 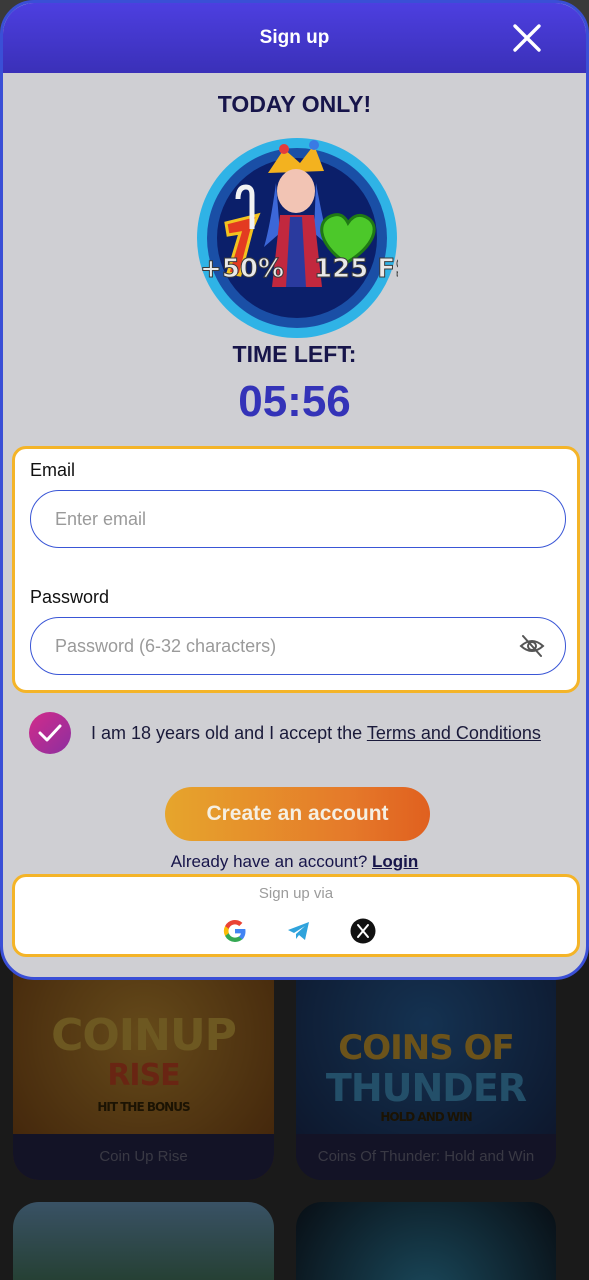 I want to click on game-art-subtitle: THUNDER, so click(x=426, y=1088).